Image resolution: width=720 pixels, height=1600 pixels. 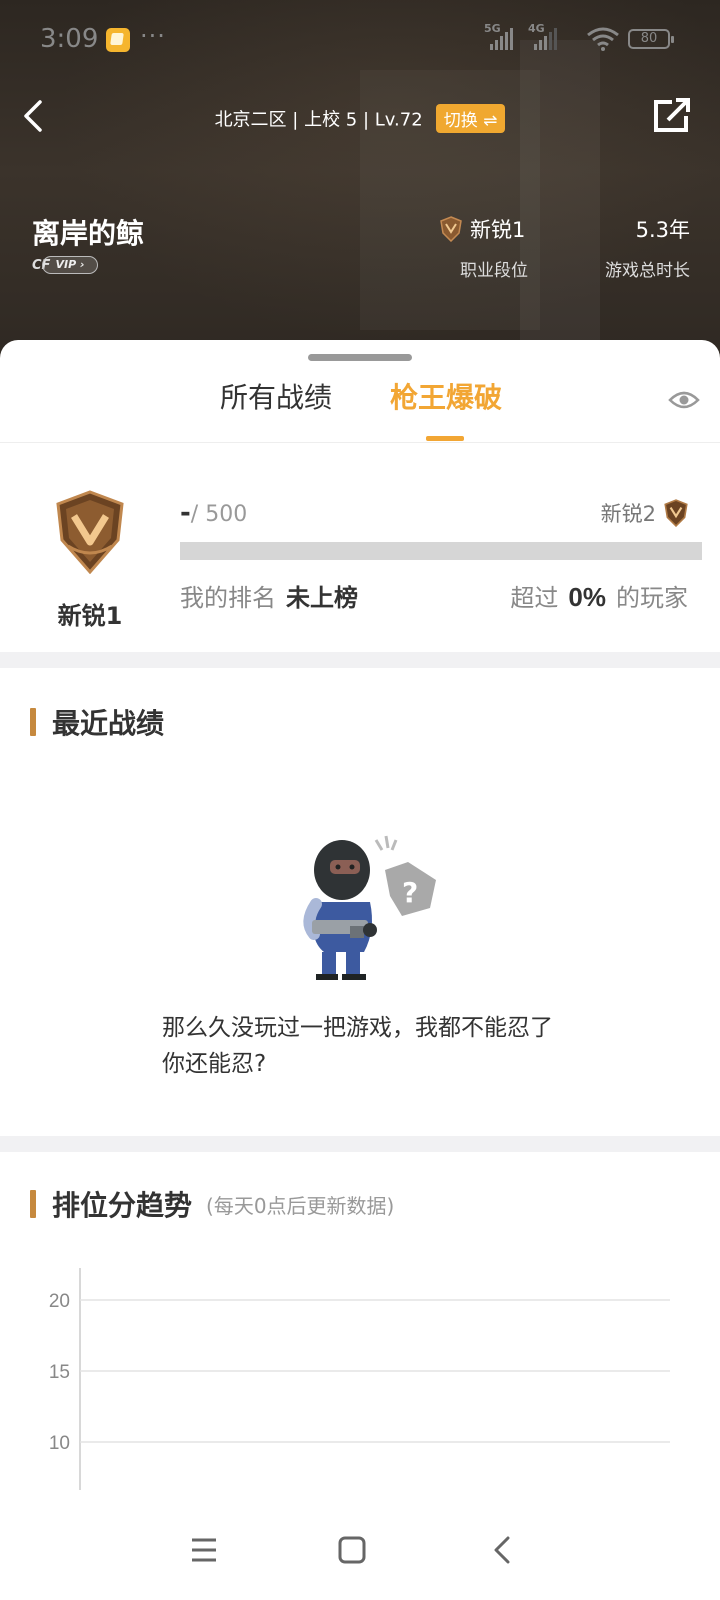 I want to click on active-tab-indicator, so click(x=445, y=438).